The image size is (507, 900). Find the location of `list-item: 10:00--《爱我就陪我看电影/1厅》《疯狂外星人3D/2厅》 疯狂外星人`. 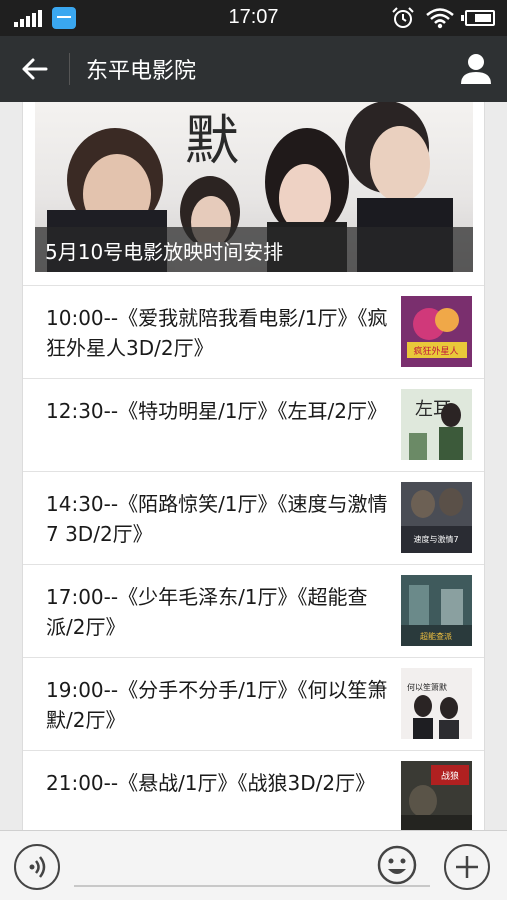

list-item: 10:00--《爱我就陪我看电影/1厅》《疯狂外星人3D/2厅》 疯狂外星人 is located at coordinates (253, 331).